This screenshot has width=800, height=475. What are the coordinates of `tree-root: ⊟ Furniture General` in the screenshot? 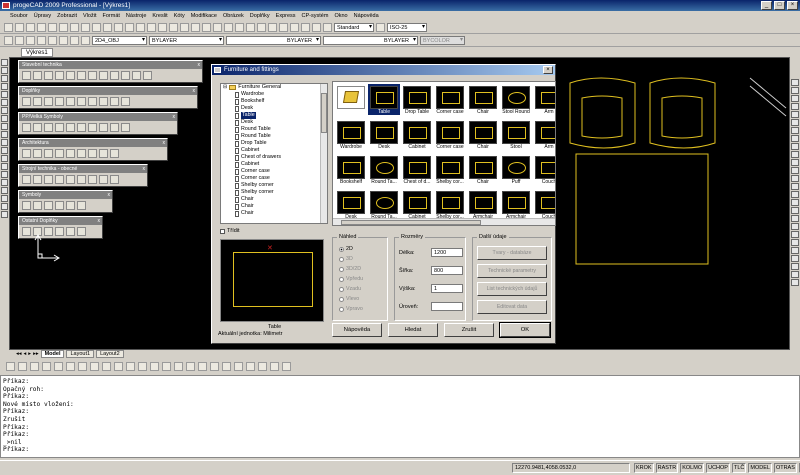 It's located at (274, 87).